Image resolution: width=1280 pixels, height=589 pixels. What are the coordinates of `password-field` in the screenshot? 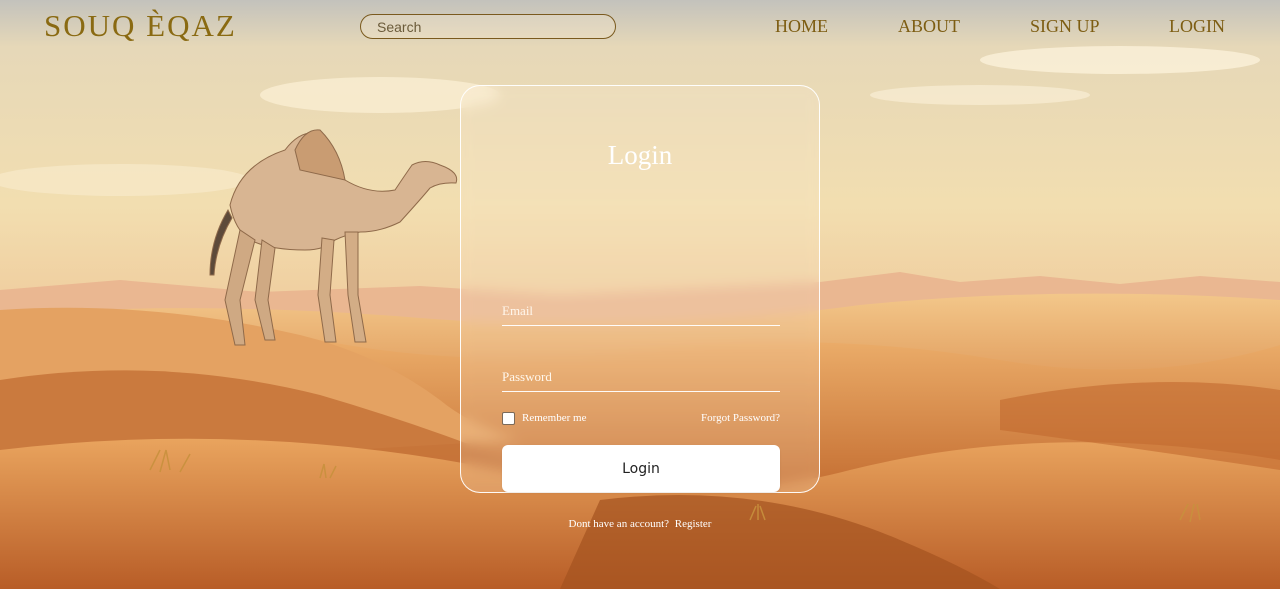 It's located at (641, 376).